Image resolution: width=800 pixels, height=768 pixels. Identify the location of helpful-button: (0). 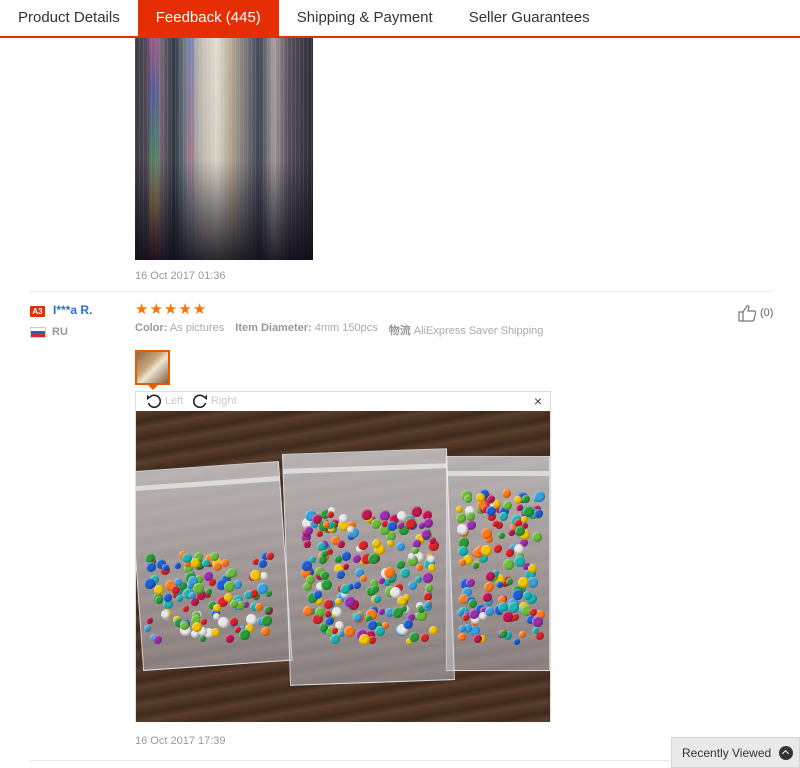
(755, 313).